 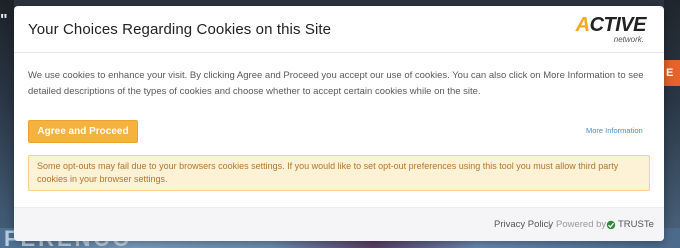 What do you see at coordinates (582, 25) in the screenshot?
I see `logo-letter-a: A` at bounding box center [582, 25].